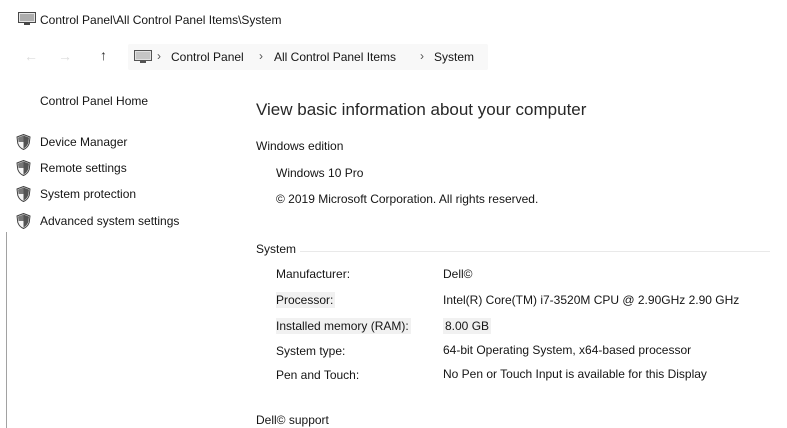  I want to click on breadcrumb-all-control-panel-items: All Control Panel Items, so click(335, 57).